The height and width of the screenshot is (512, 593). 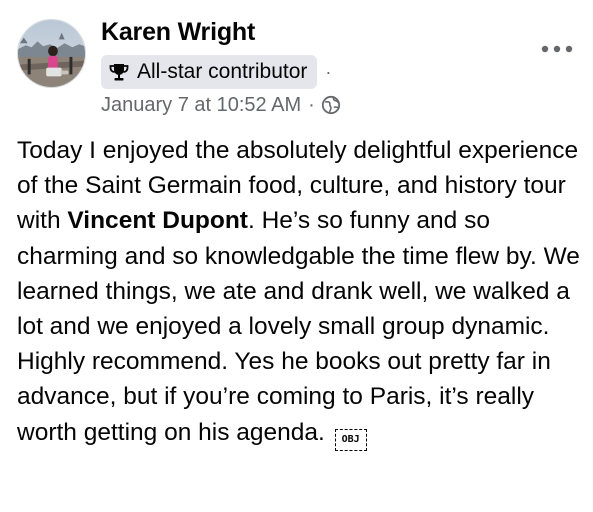 I want to click on trophy-icon, so click(x=119, y=72).